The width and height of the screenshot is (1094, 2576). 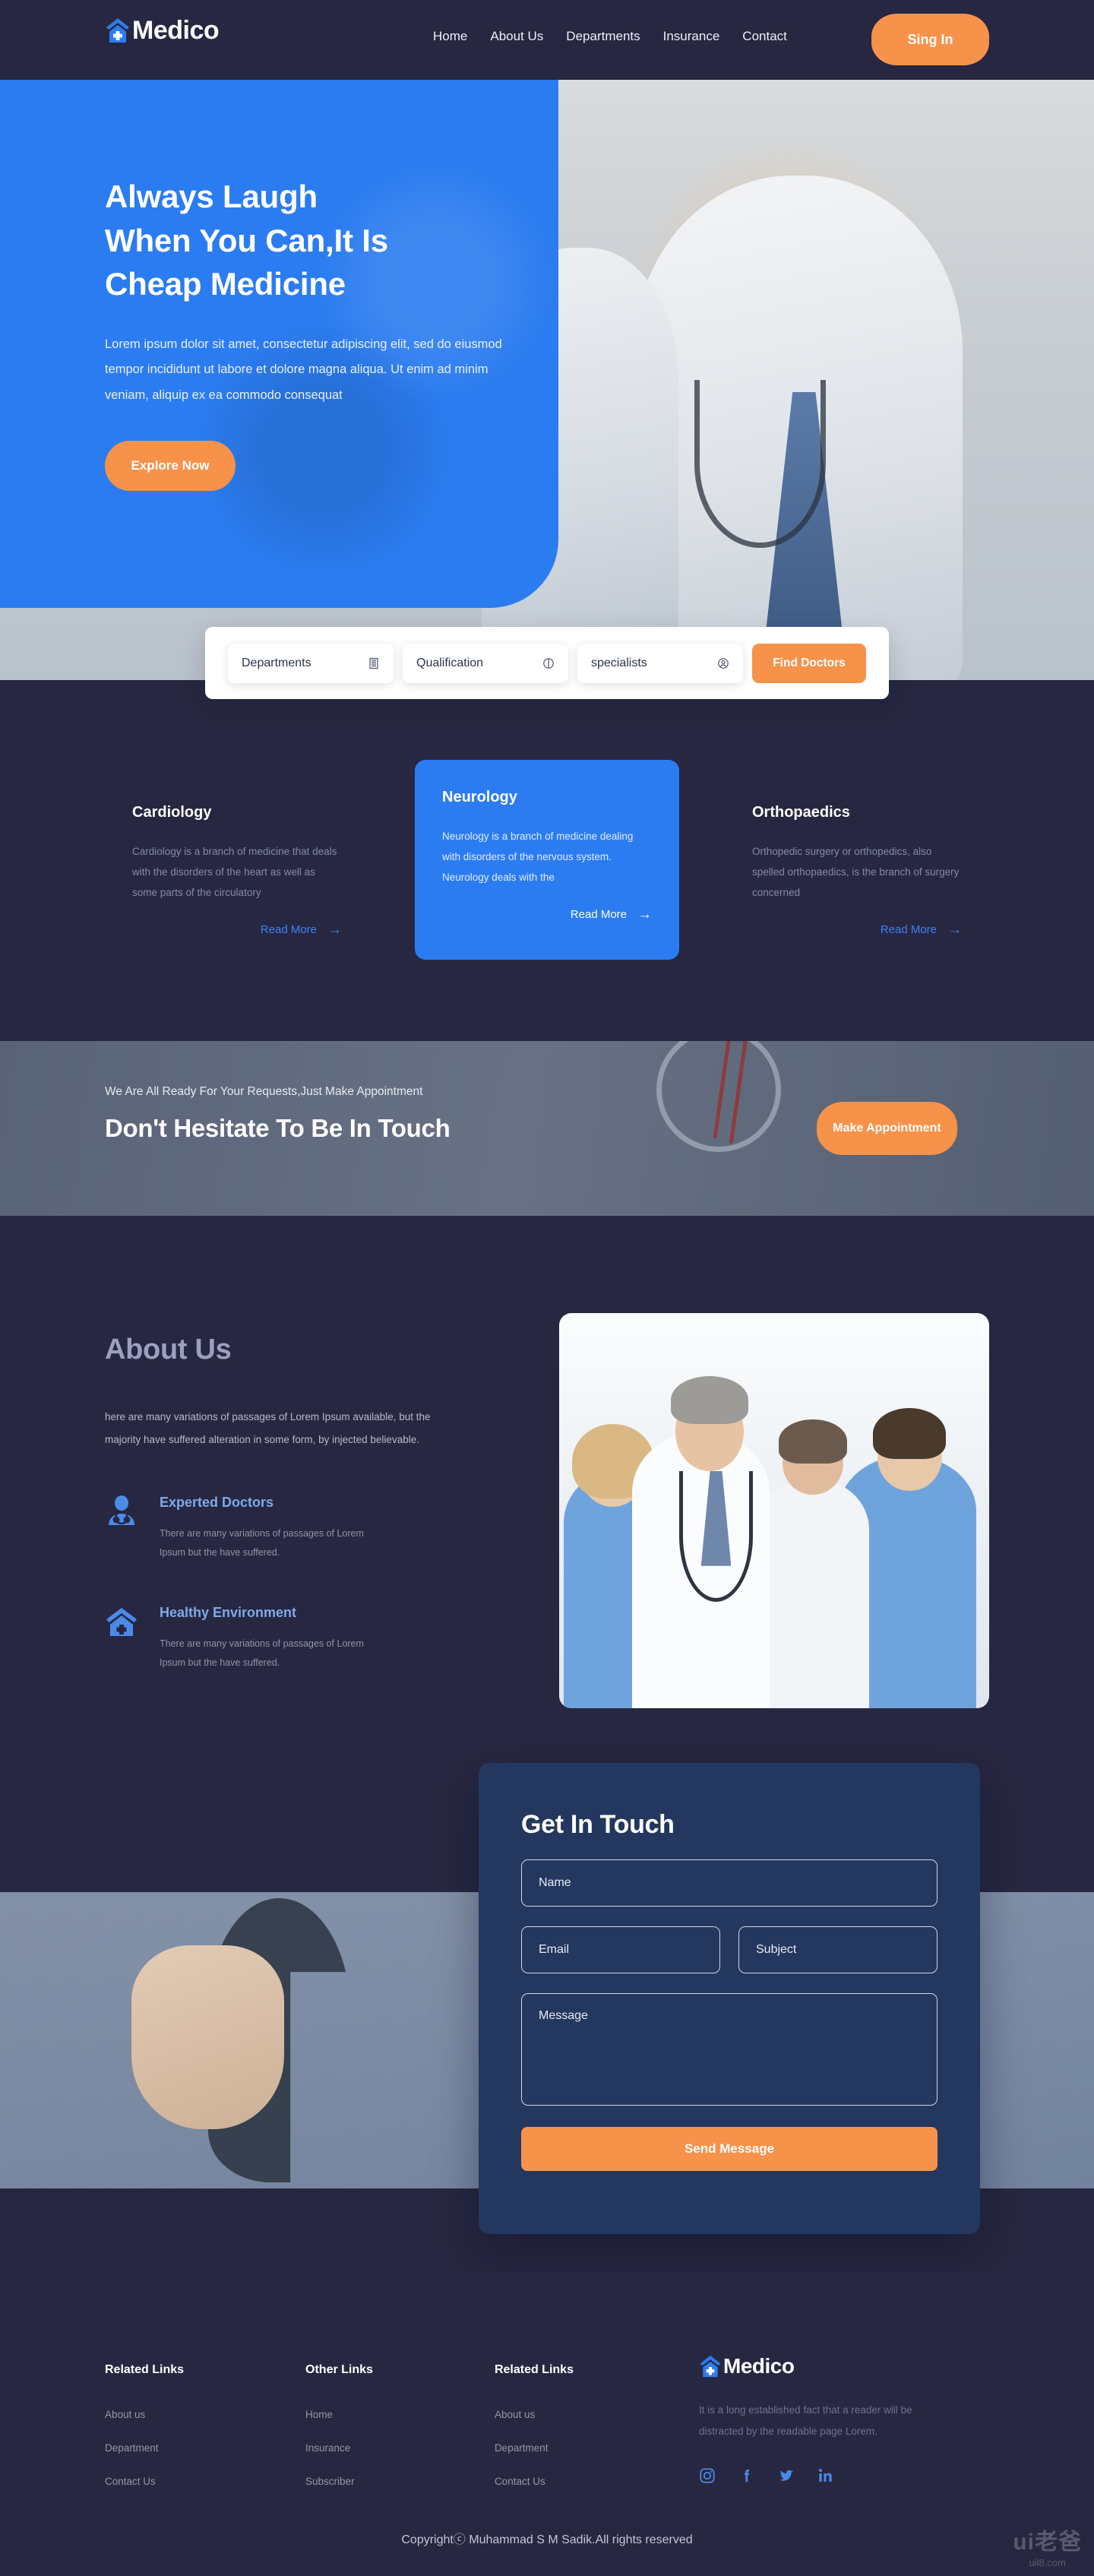 I want to click on email-input, so click(x=620, y=1949).